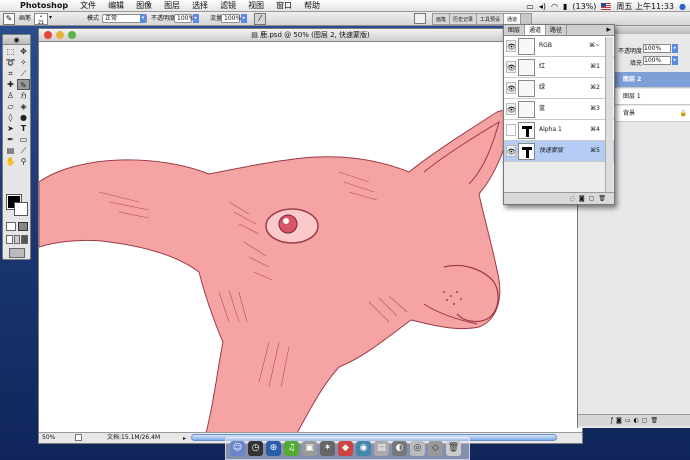 The width and height of the screenshot is (690, 460). Describe the element at coordinates (200, 6) in the screenshot. I see `menu-select: 选择` at that location.